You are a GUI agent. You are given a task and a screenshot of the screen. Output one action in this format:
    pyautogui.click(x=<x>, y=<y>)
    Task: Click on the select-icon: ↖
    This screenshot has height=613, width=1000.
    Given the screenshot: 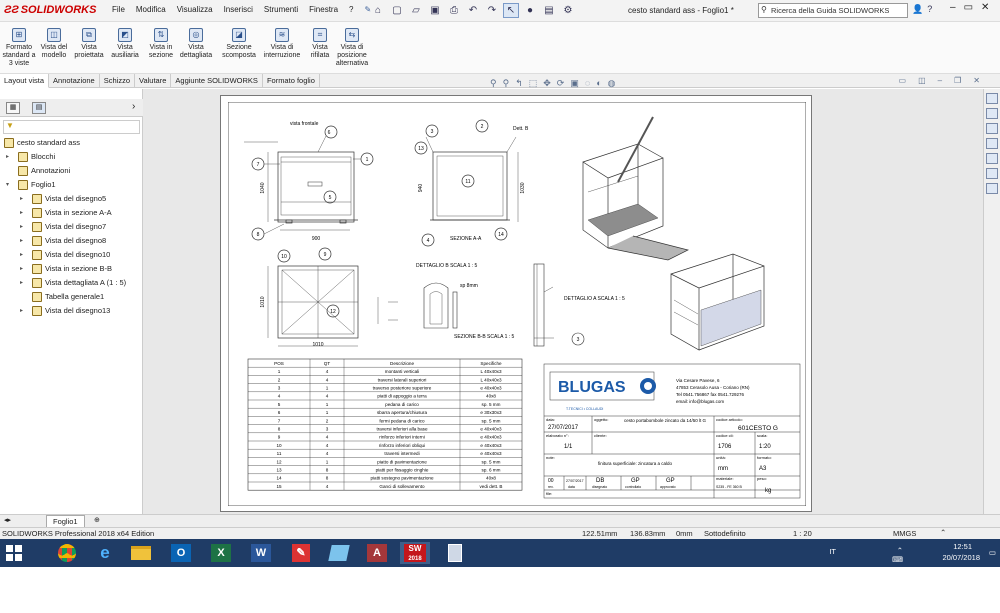 What is the action you would take?
    pyautogui.click(x=511, y=10)
    